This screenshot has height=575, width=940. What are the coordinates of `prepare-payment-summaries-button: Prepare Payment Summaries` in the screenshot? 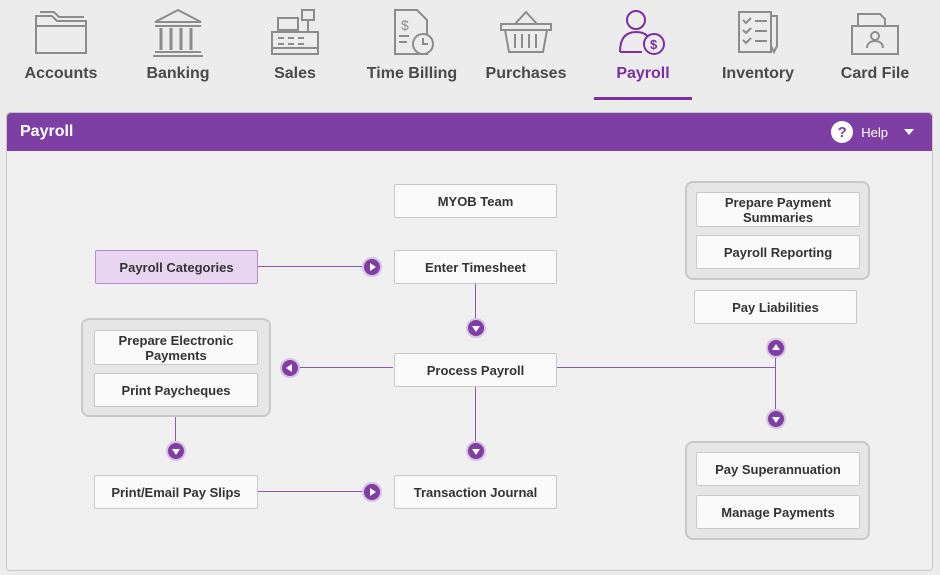 It's located at (778, 209).